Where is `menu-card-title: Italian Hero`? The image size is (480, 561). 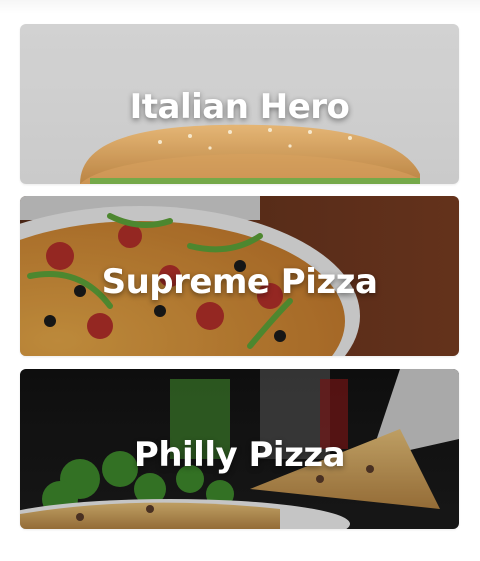
menu-card-title: Italian Hero is located at coordinates (239, 107).